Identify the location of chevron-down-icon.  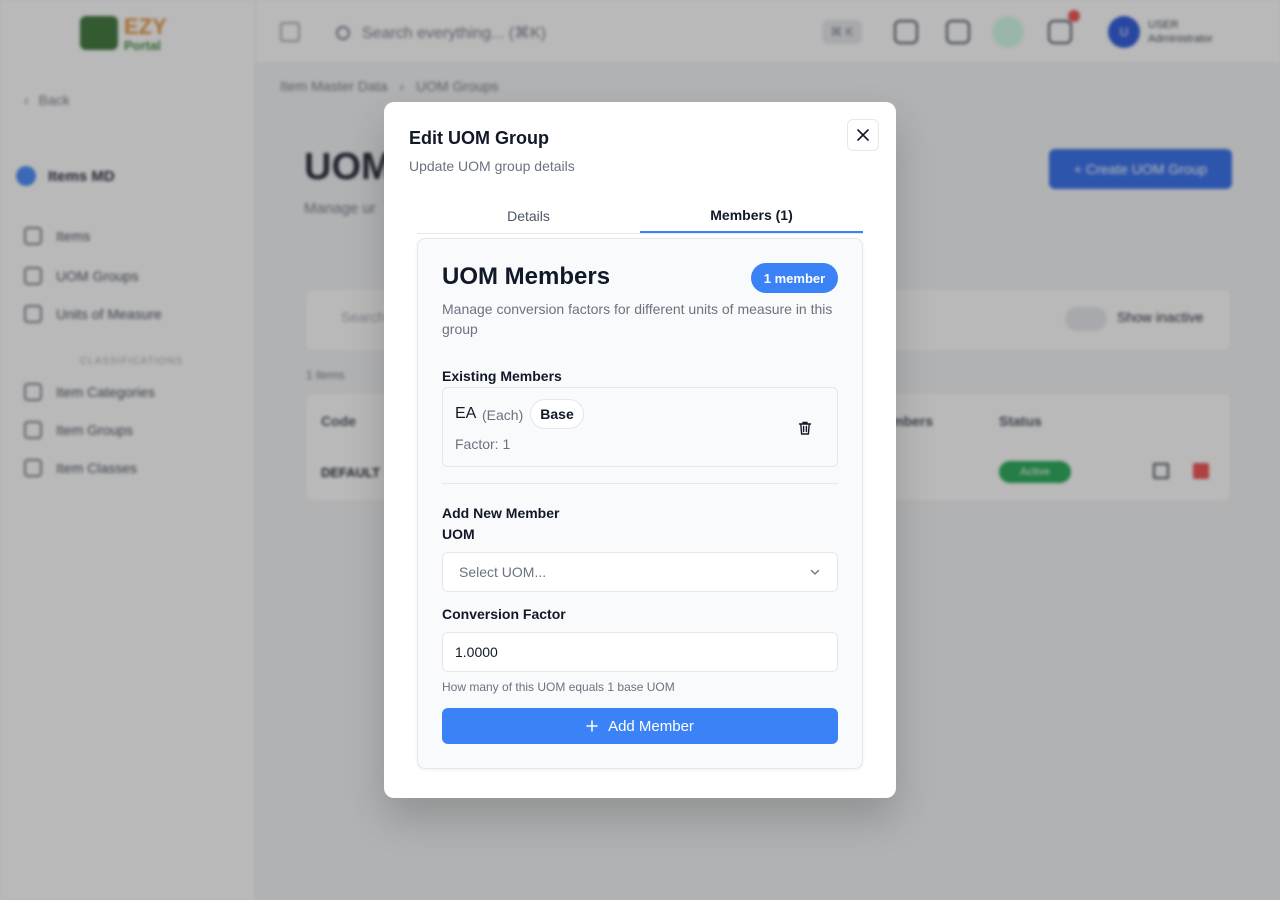
(815, 572).